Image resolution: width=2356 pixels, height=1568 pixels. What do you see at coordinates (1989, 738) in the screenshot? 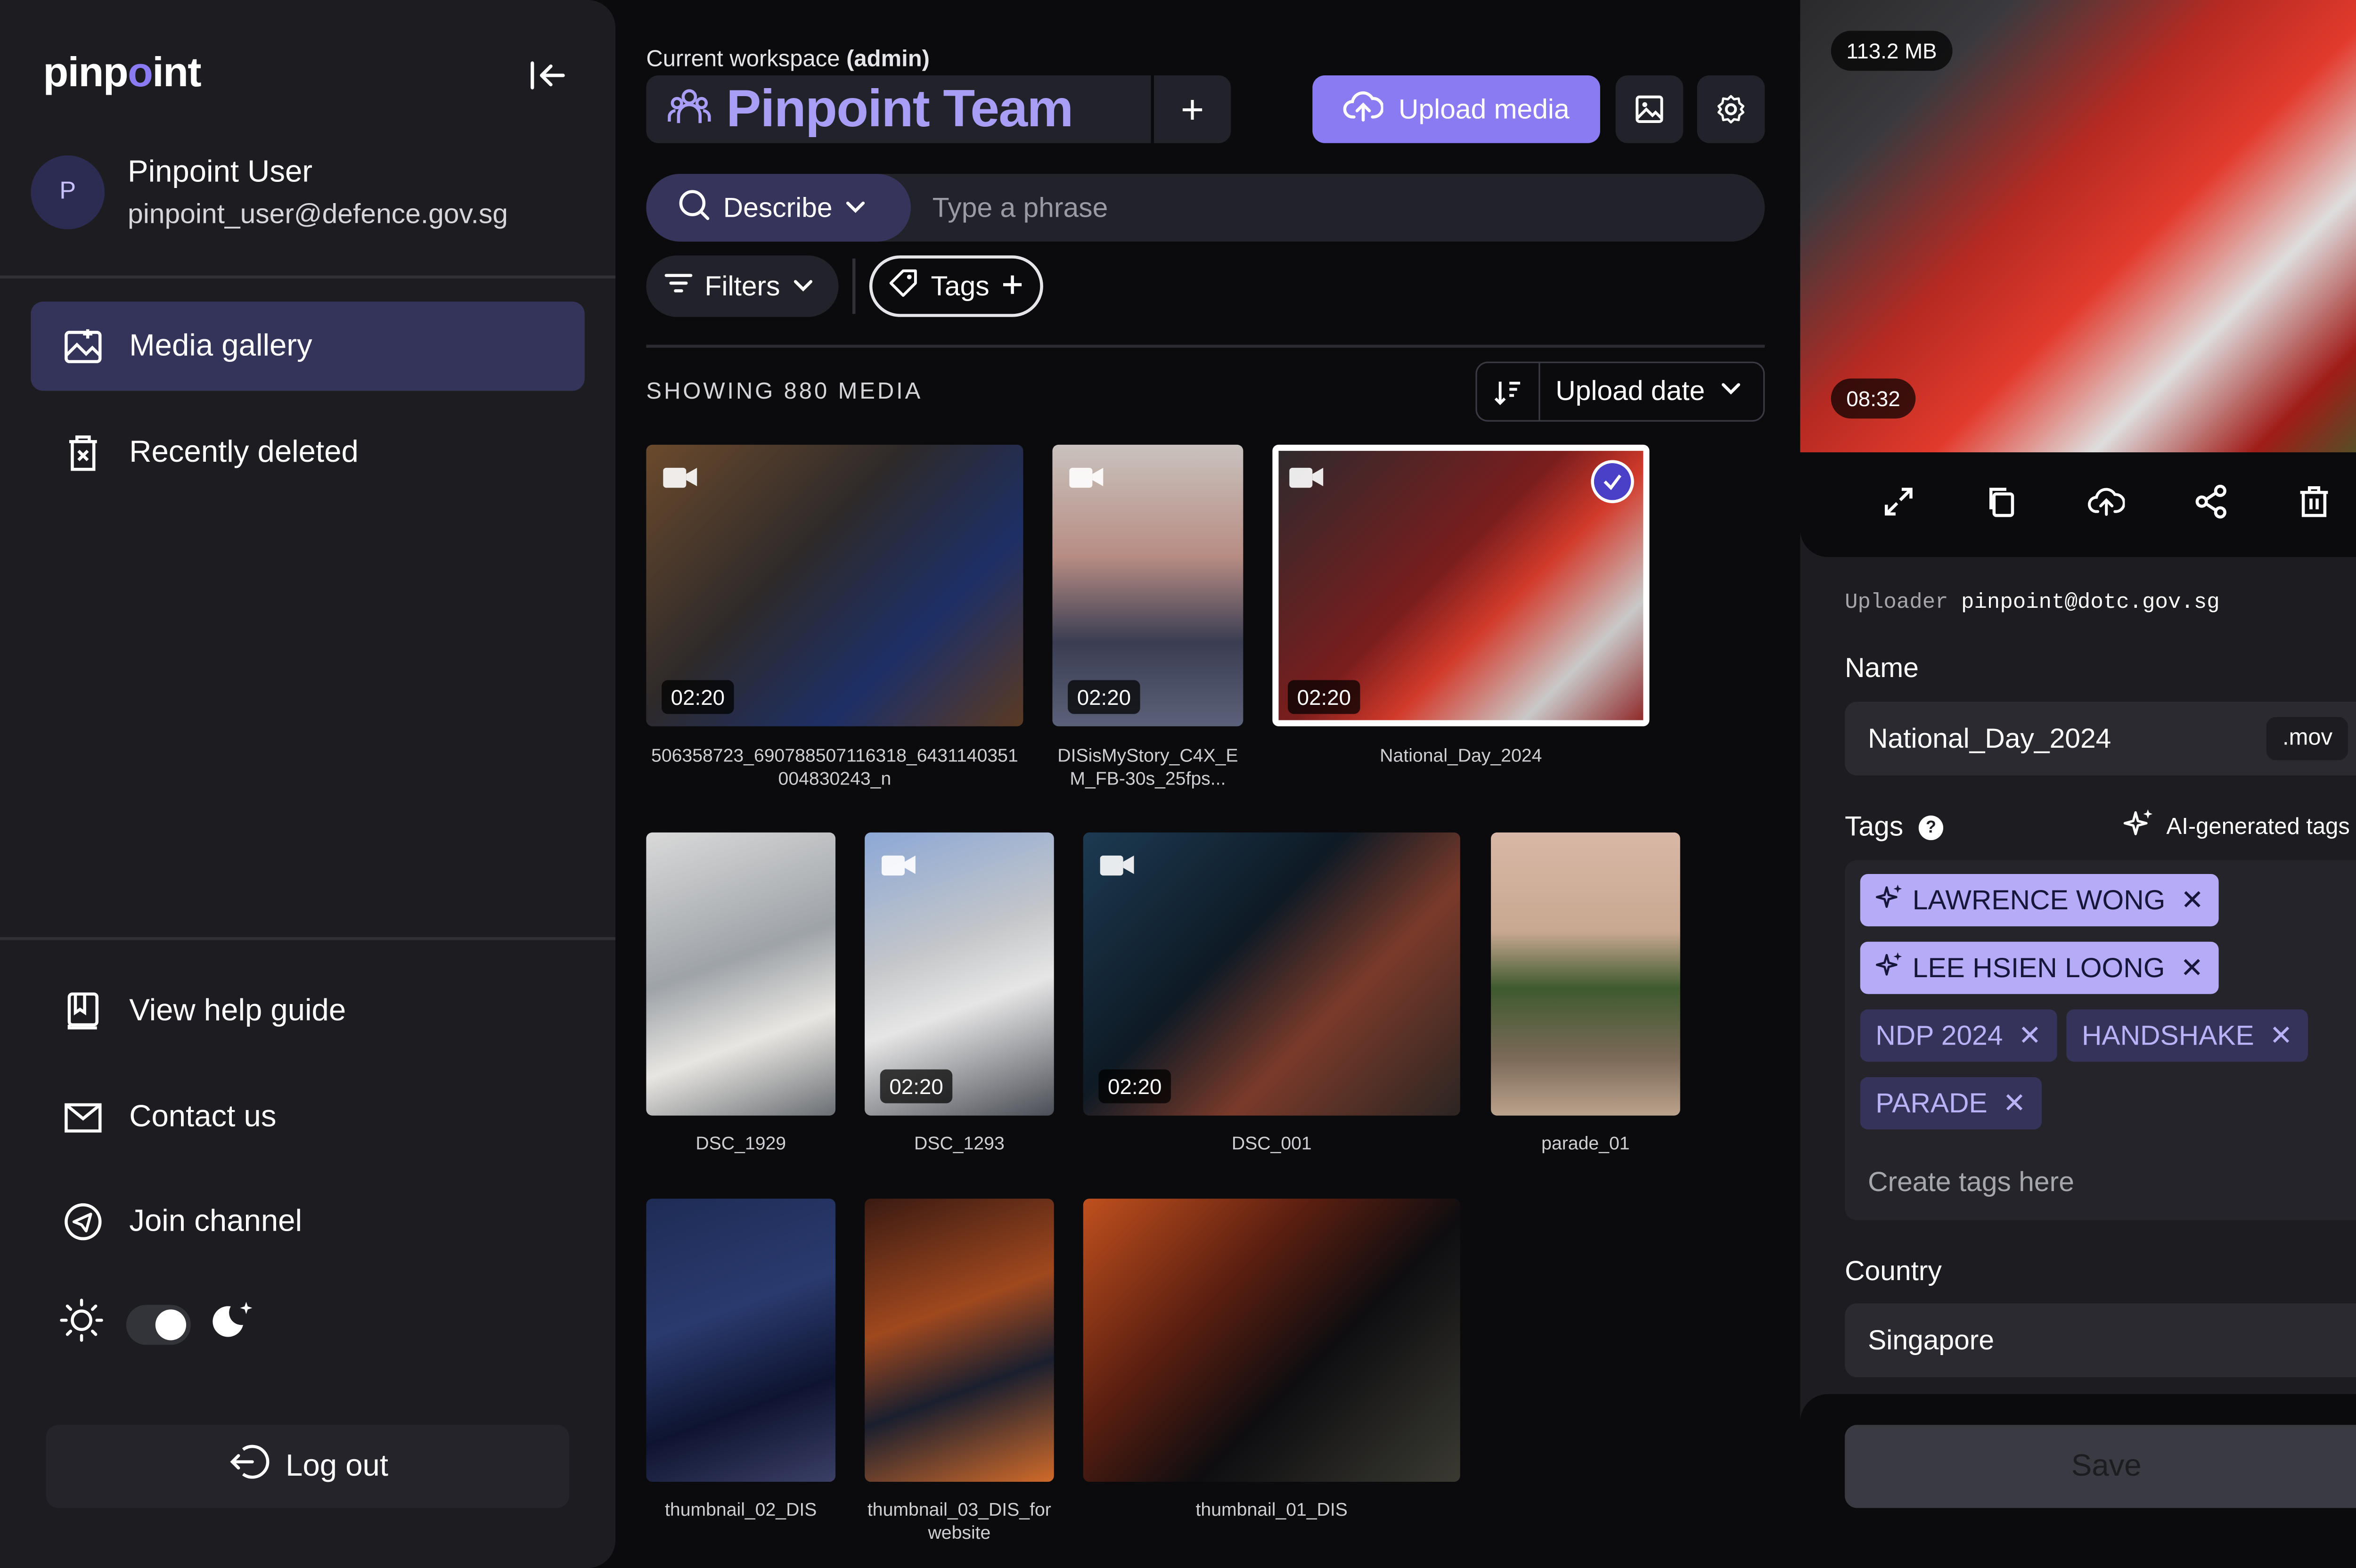
I see `name-value: National_Day_2024` at bounding box center [1989, 738].